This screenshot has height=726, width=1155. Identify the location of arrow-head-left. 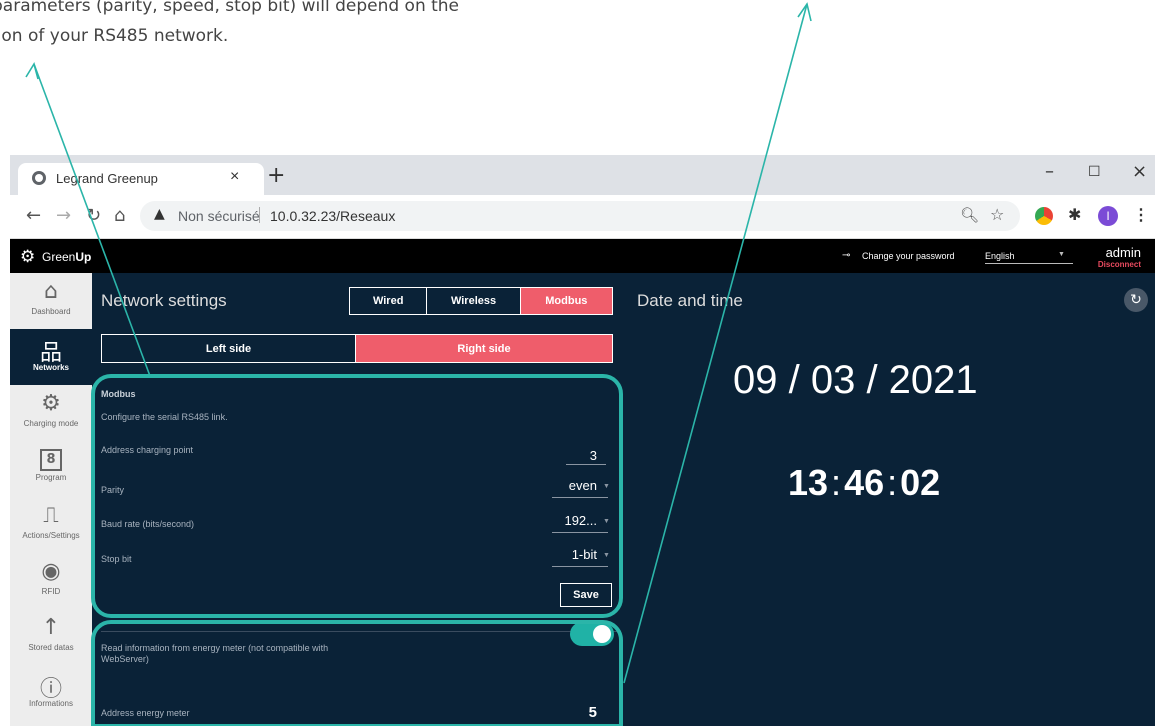
(32, 70).